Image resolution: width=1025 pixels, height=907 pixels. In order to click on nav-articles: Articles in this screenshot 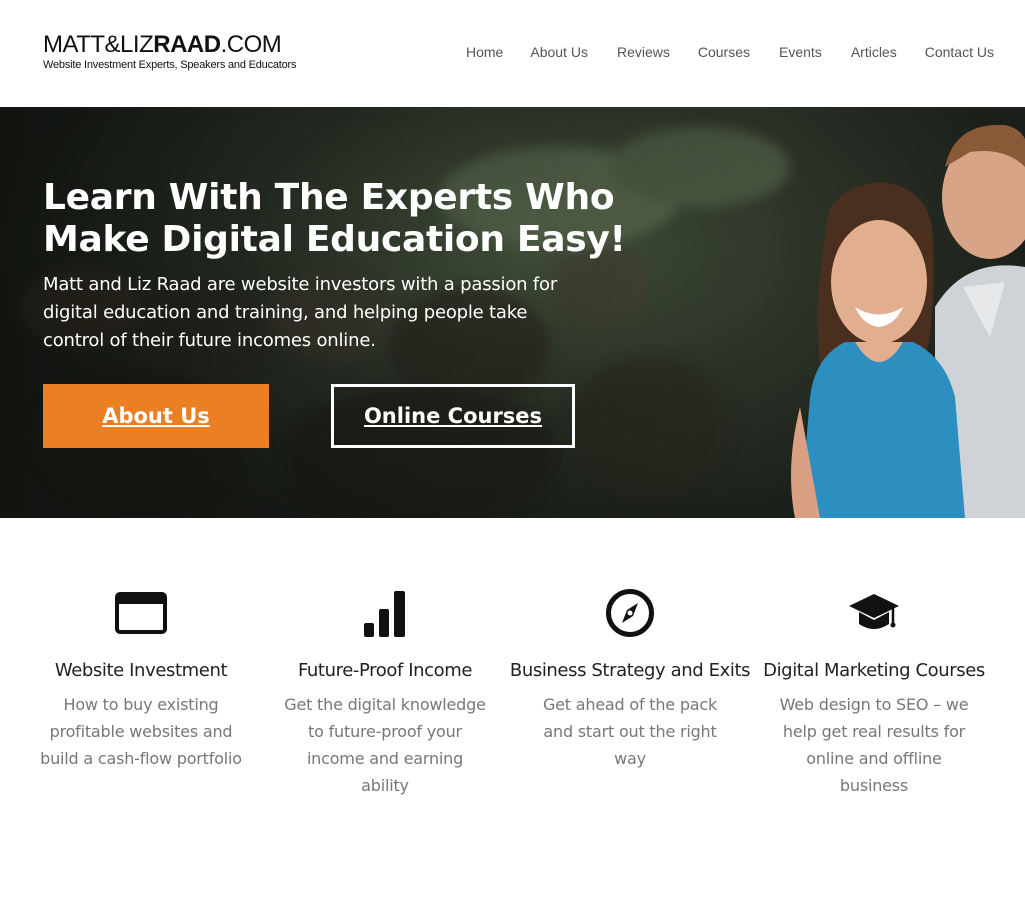, I will do `click(874, 52)`.